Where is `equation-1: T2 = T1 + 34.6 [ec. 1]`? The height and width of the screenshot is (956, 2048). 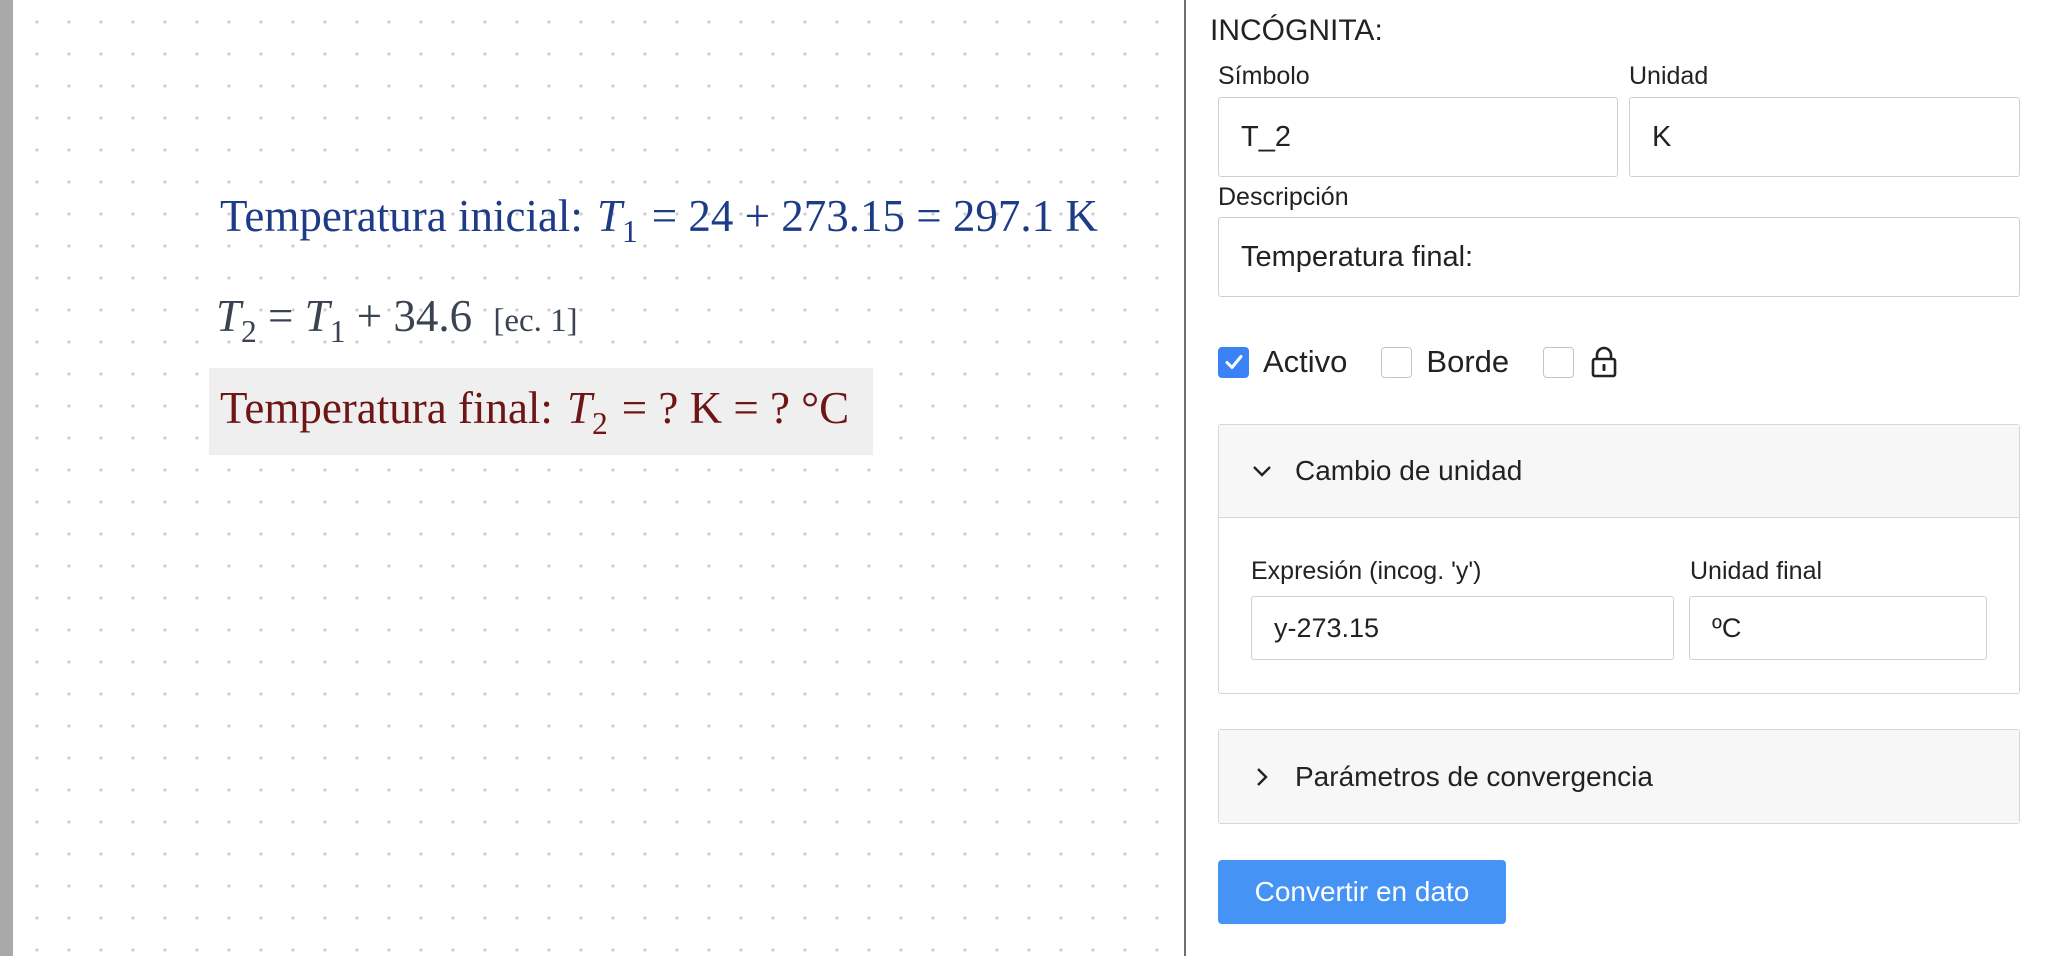 equation-1: T2 = T1 + 34.6 [ec. 1] is located at coordinates (397, 320).